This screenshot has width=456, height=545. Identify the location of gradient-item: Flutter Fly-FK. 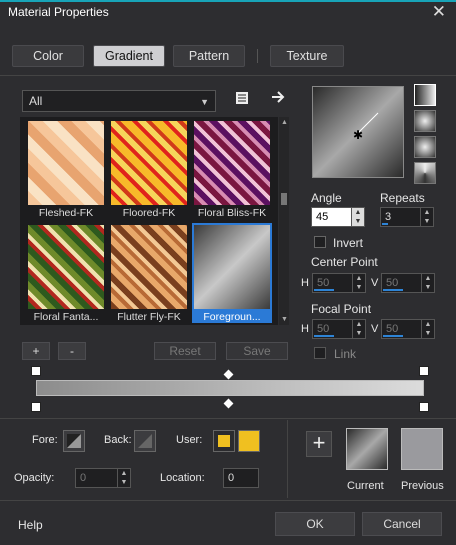
(149, 273).